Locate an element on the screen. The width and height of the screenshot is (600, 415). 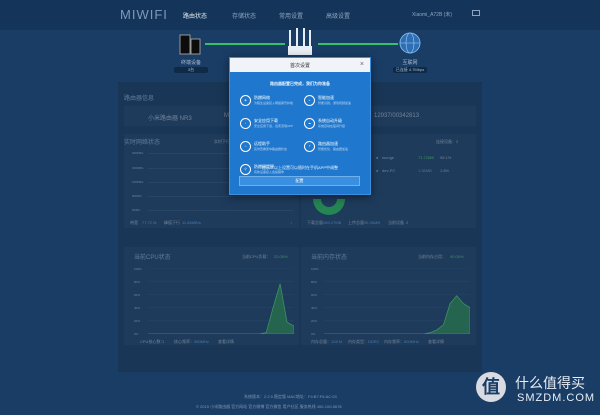
modal-title: 首次设置 is located at coordinates (299, 66).